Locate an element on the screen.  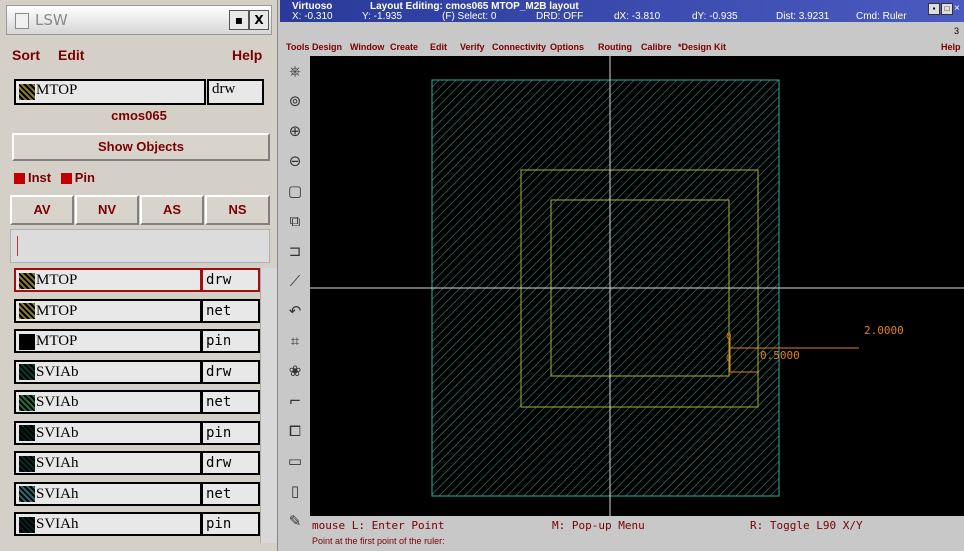
layer-row: MTOP net is located at coordinates (135, 310).